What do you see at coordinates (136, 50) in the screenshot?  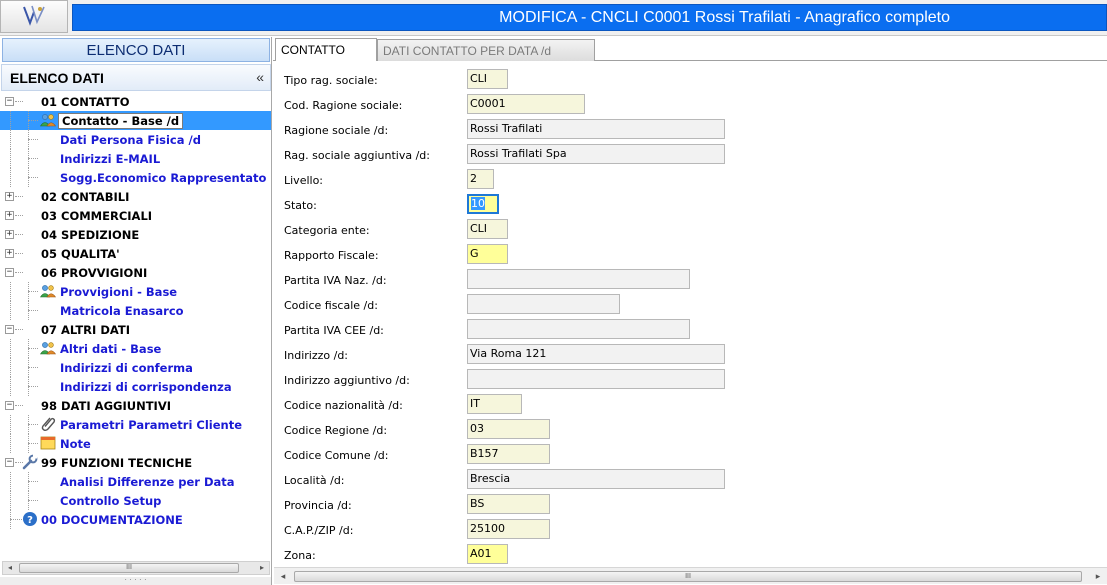 I see `elenco-dati-button: ELENCO DATI` at bounding box center [136, 50].